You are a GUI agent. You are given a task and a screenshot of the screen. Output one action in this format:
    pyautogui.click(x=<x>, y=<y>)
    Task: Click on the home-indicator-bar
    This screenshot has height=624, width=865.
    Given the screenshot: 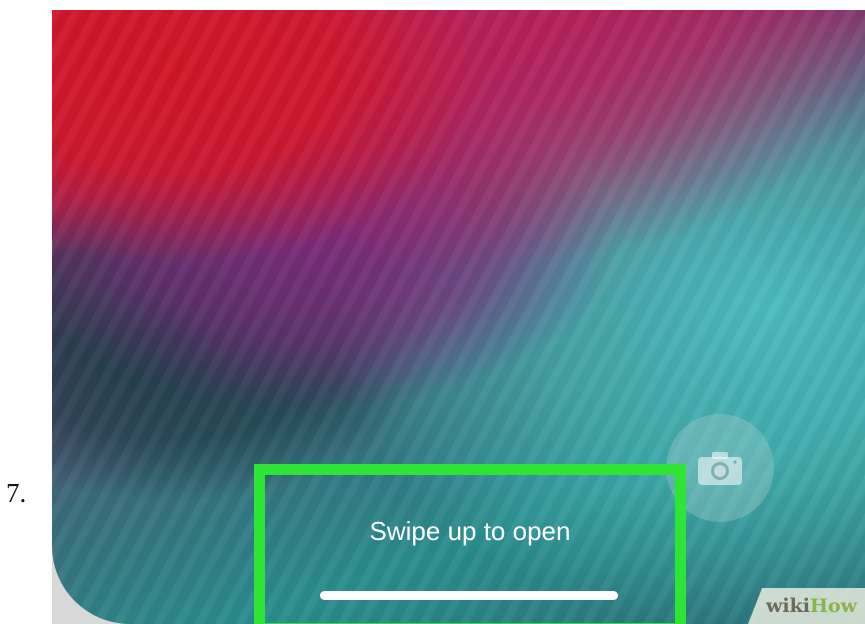 What is the action you would take?
    pyautogui.click(x=469, y=595)
    